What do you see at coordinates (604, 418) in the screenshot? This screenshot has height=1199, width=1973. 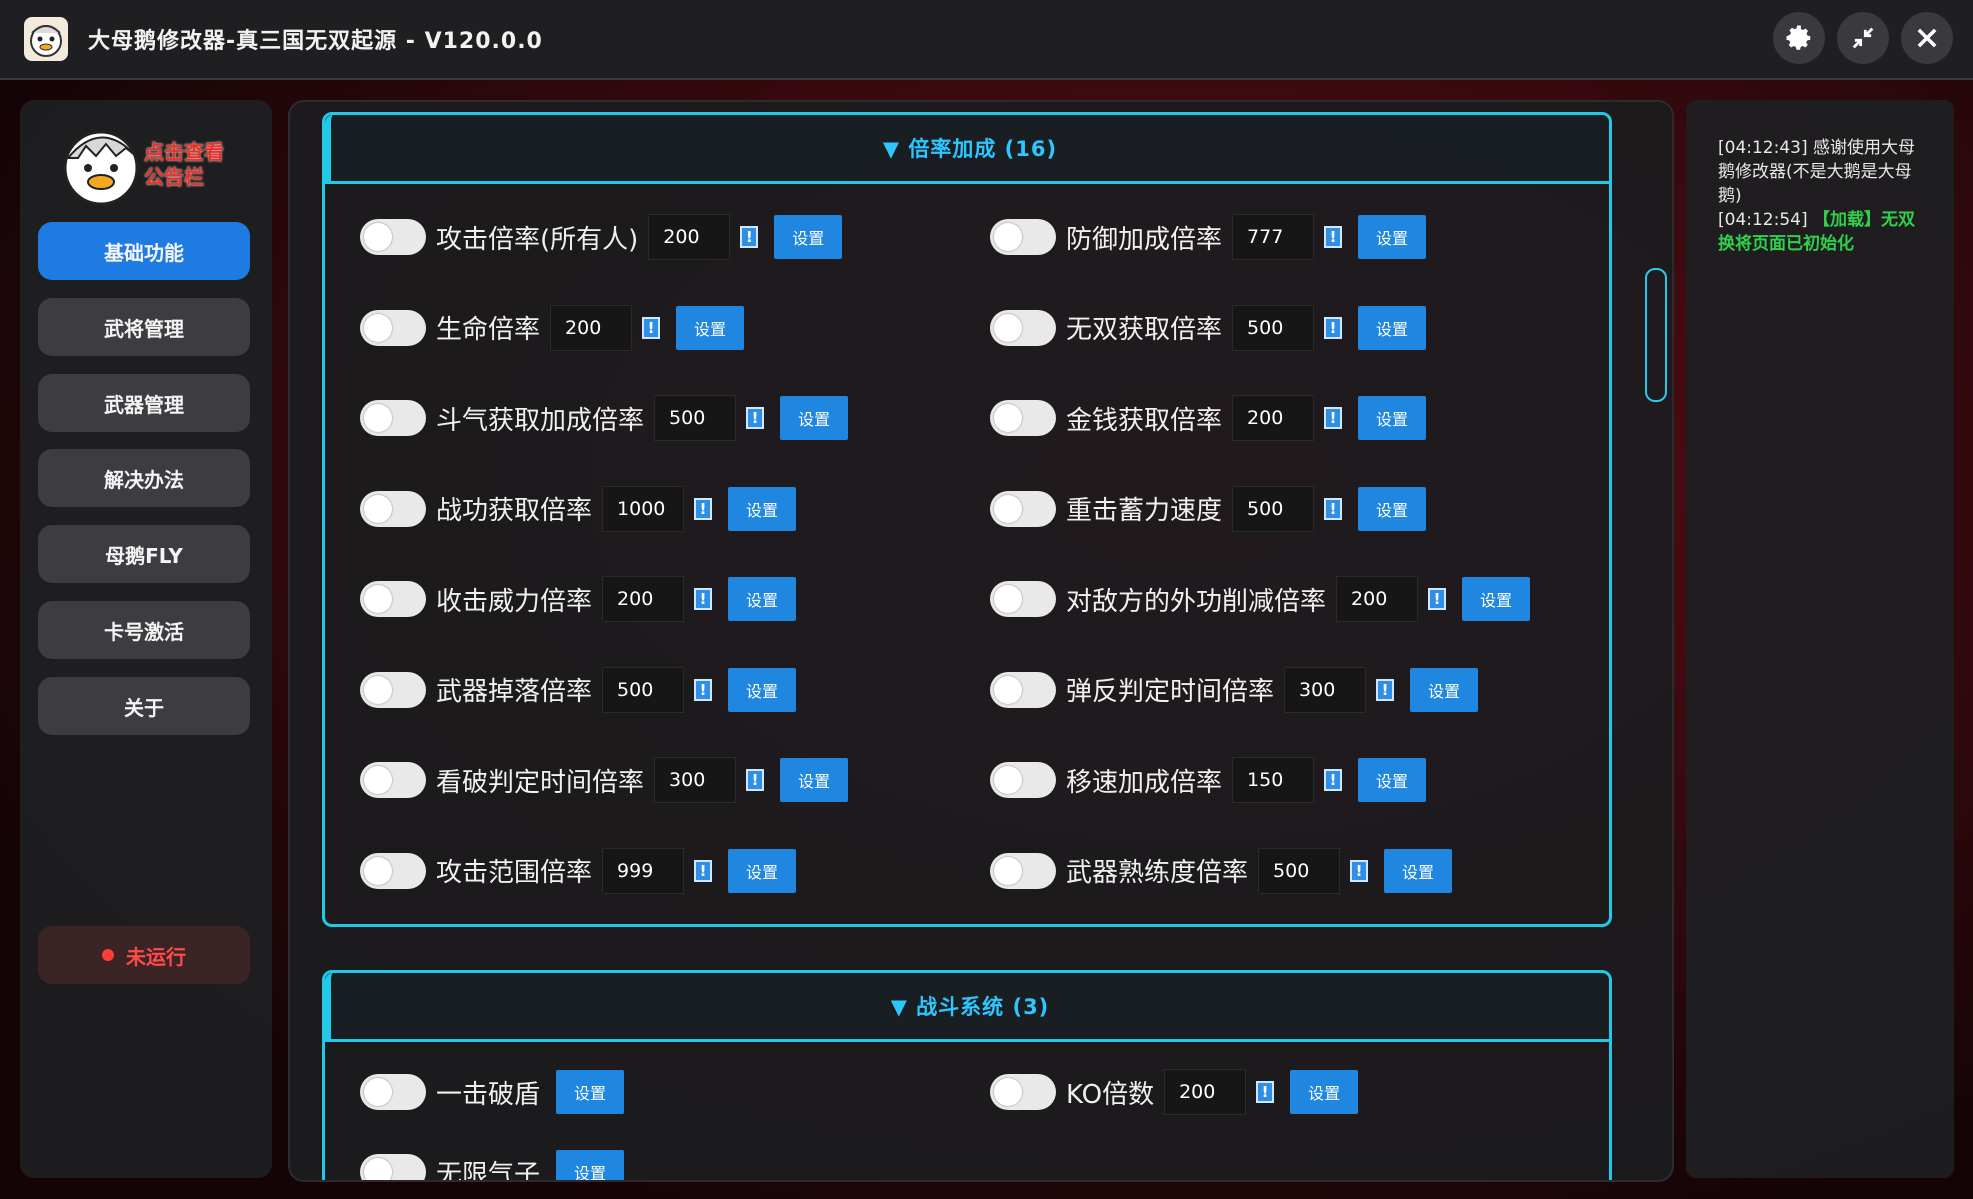 I see `option-row: 斗气获取加成倍率 500! 设置` at bounding box center [604, 418].